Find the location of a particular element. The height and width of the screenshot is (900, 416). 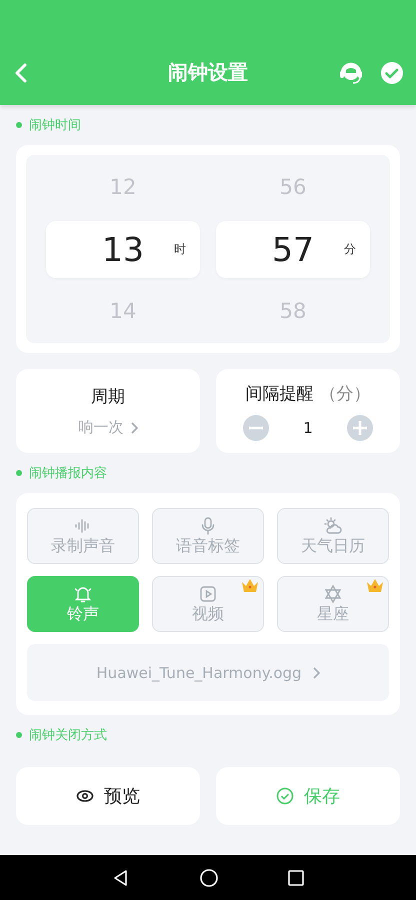

recents-nav-button is located at coordinates (296, 878).